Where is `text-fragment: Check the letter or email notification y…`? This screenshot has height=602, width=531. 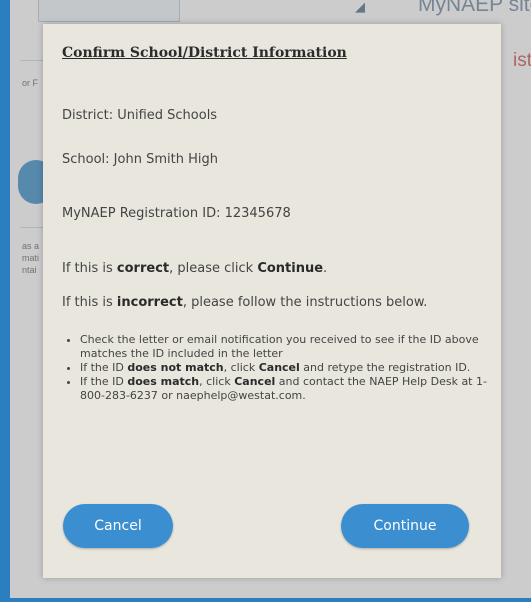 text-fragment: Check the letter or email notification y… is located at coordinates (279, 346).